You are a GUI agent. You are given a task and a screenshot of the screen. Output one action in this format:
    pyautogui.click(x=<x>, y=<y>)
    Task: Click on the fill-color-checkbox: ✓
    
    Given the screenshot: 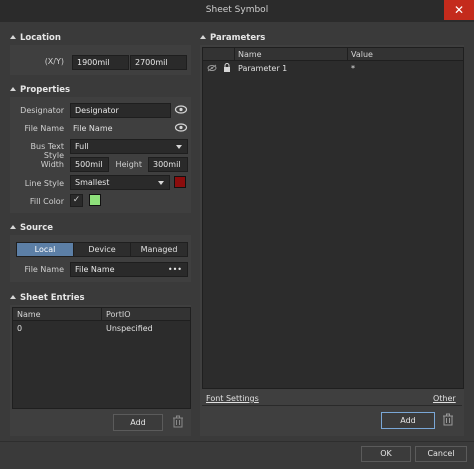 What is the action you would take?
    pyautogui.click(x=76, y=200)
    